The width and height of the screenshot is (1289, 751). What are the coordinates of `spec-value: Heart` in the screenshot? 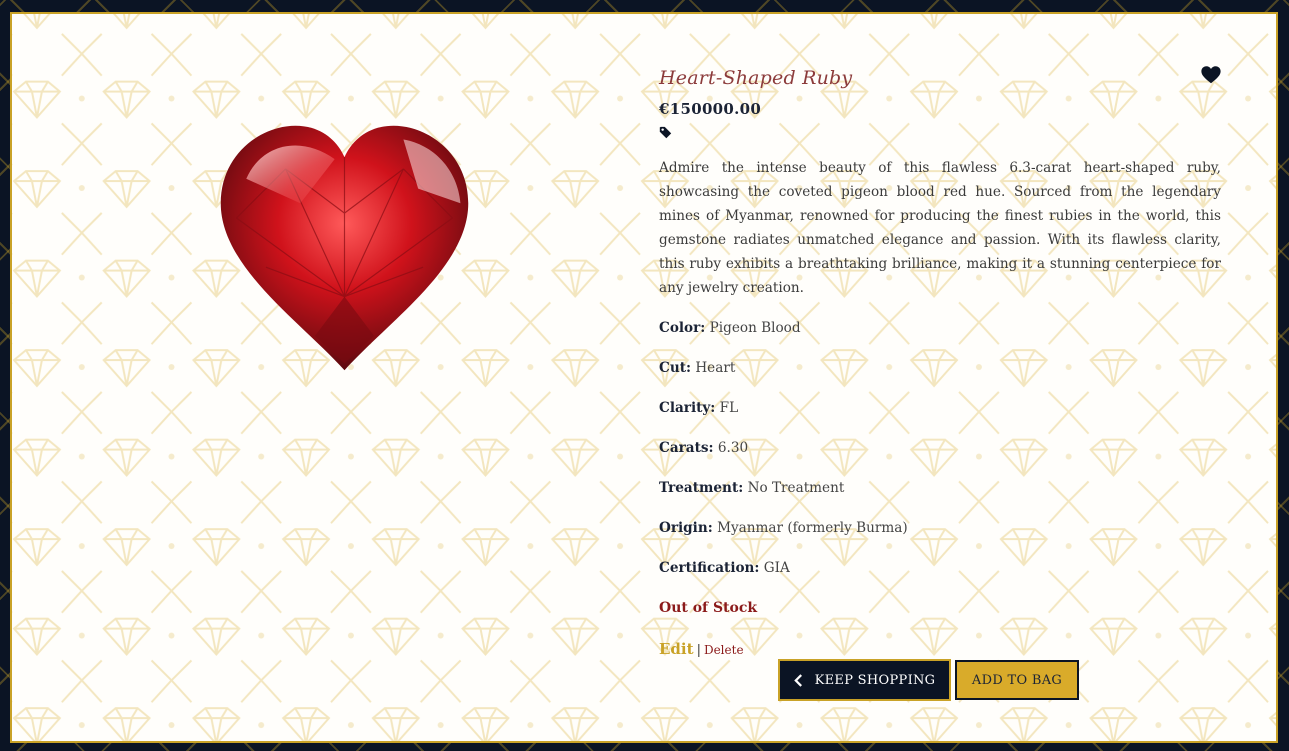 It's located at (715, 368).